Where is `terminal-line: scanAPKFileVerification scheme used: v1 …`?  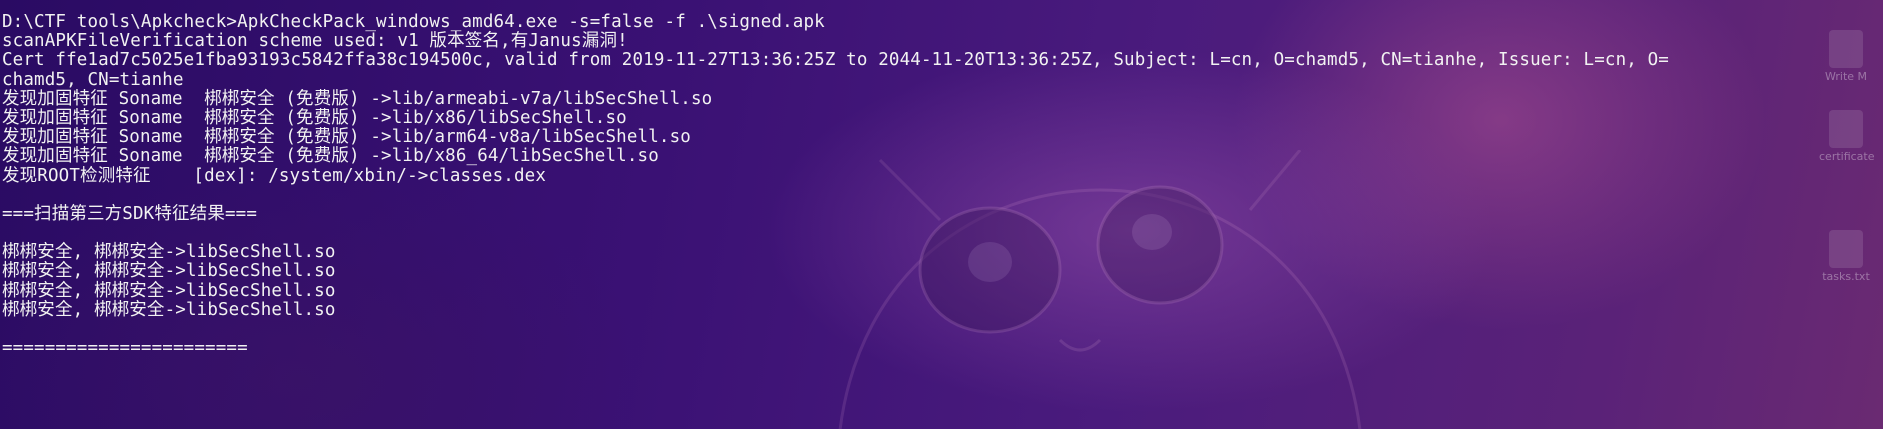
terminal-line: scanAPKFileVerification scheme used: v1 … is located at coordinates (315, 41).